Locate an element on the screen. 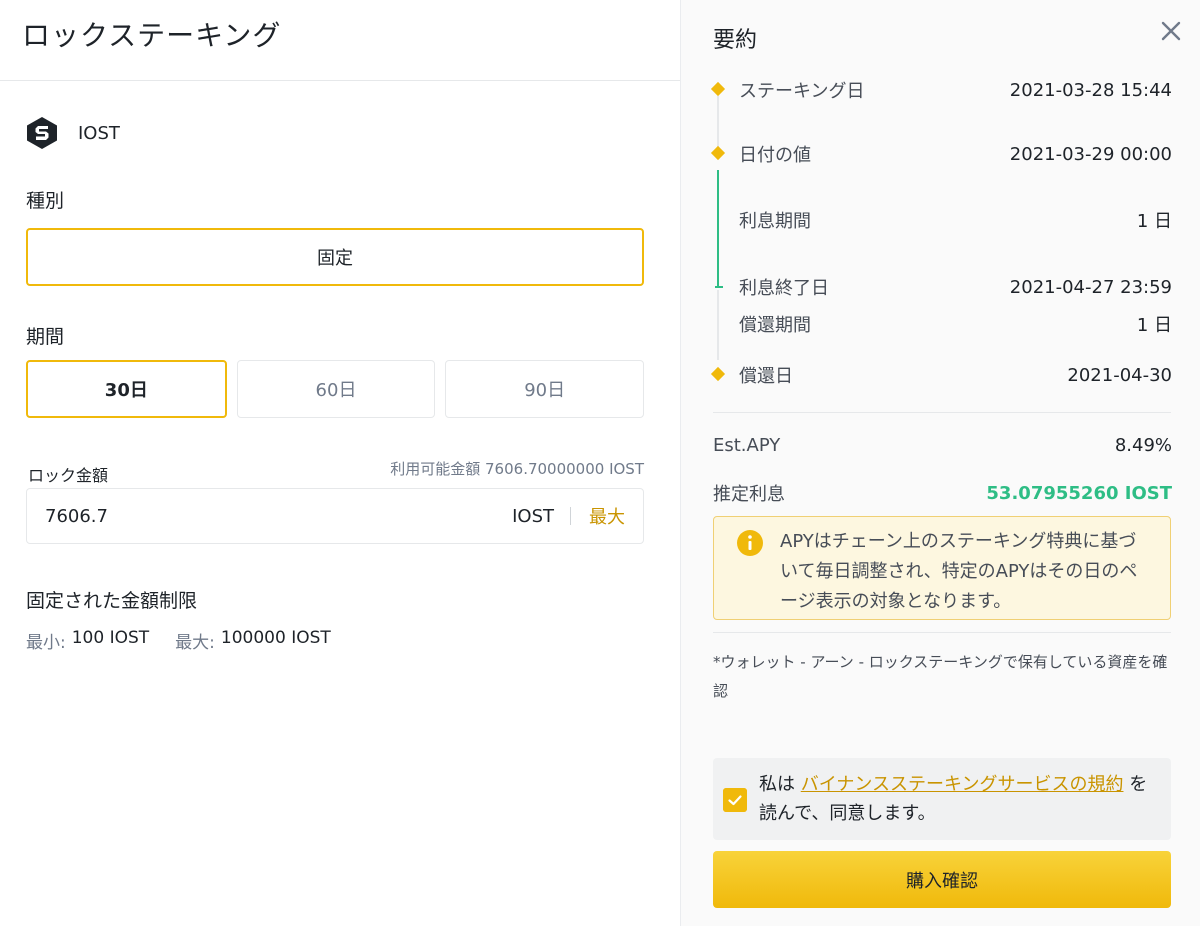 The height and width of the screenshot is (926, 1200). agreement-box: 私は バイナンスステーキングサービスの規約 を読んで、同意します。 is located at coordinates (942, 799).